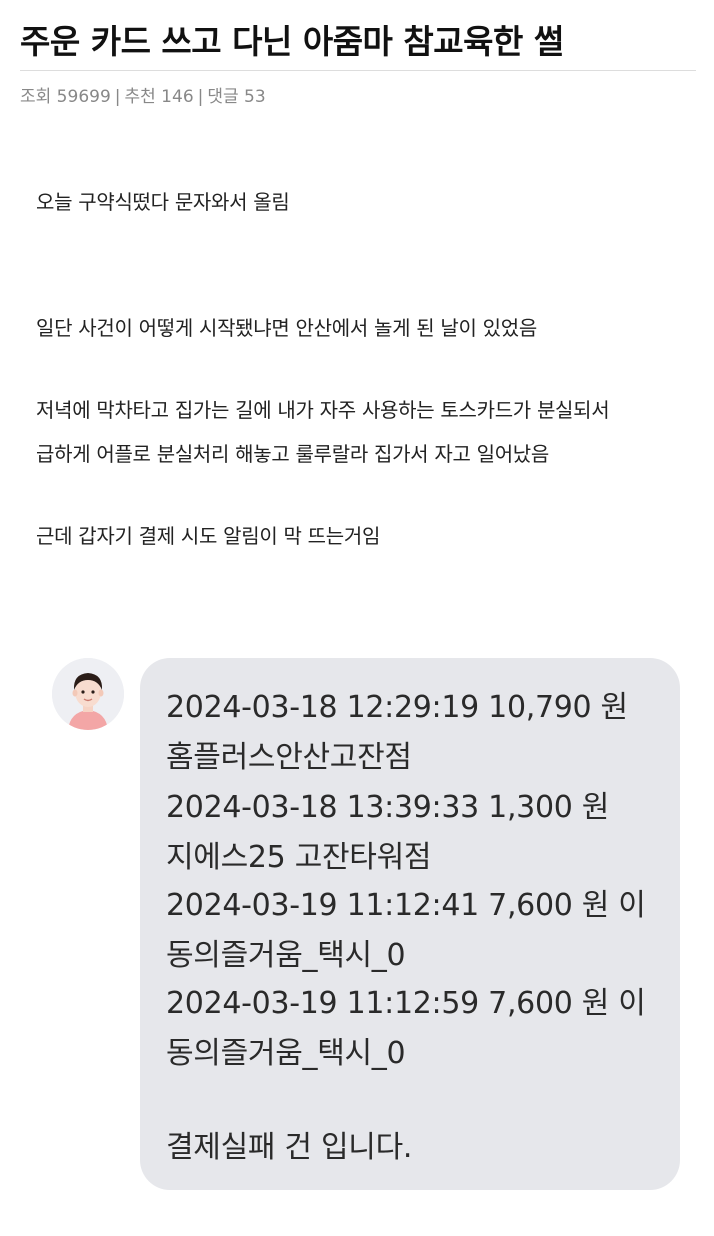 The image size is (714, 1236). I want to click on body-paragraph: 오늘 구약식떴다 문자와서 올림, so click(163, 202).